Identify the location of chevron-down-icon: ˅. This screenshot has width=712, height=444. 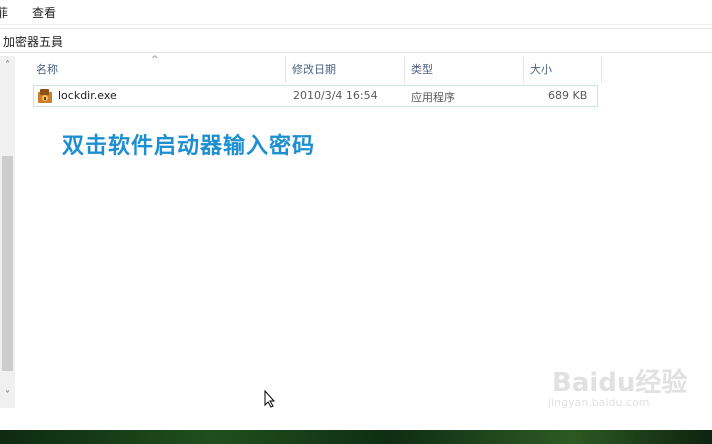
(7, 395).